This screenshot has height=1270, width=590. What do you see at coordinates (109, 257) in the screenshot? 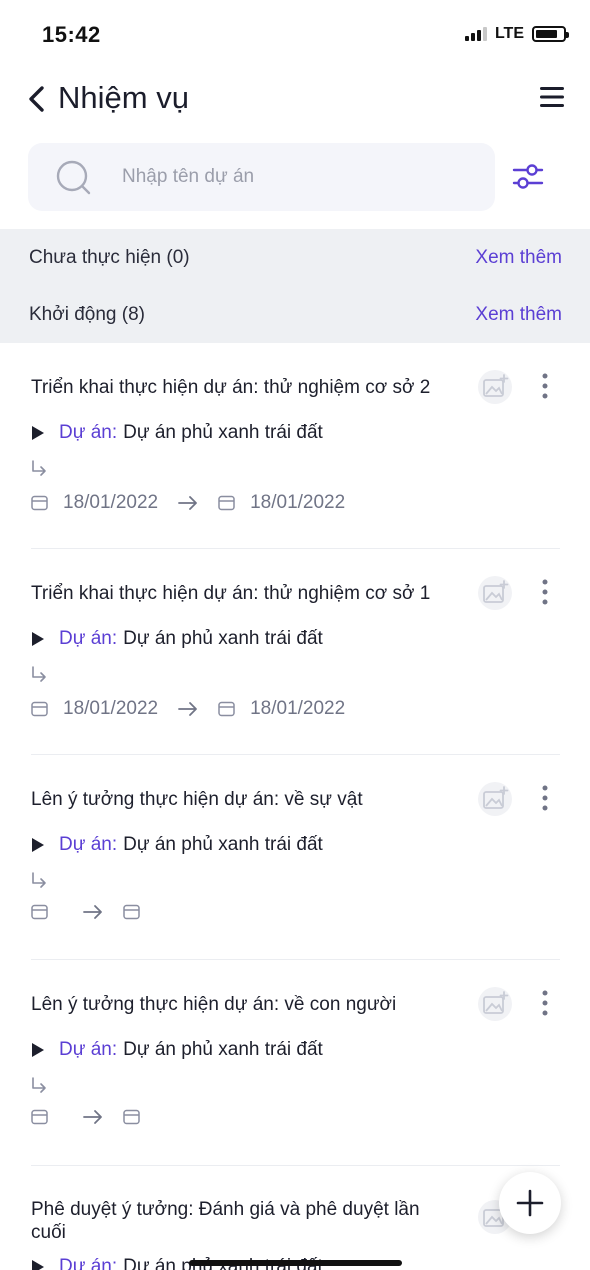
I see `group-label: Chưa thực hiện (0)` at bounding box center [109, 257].